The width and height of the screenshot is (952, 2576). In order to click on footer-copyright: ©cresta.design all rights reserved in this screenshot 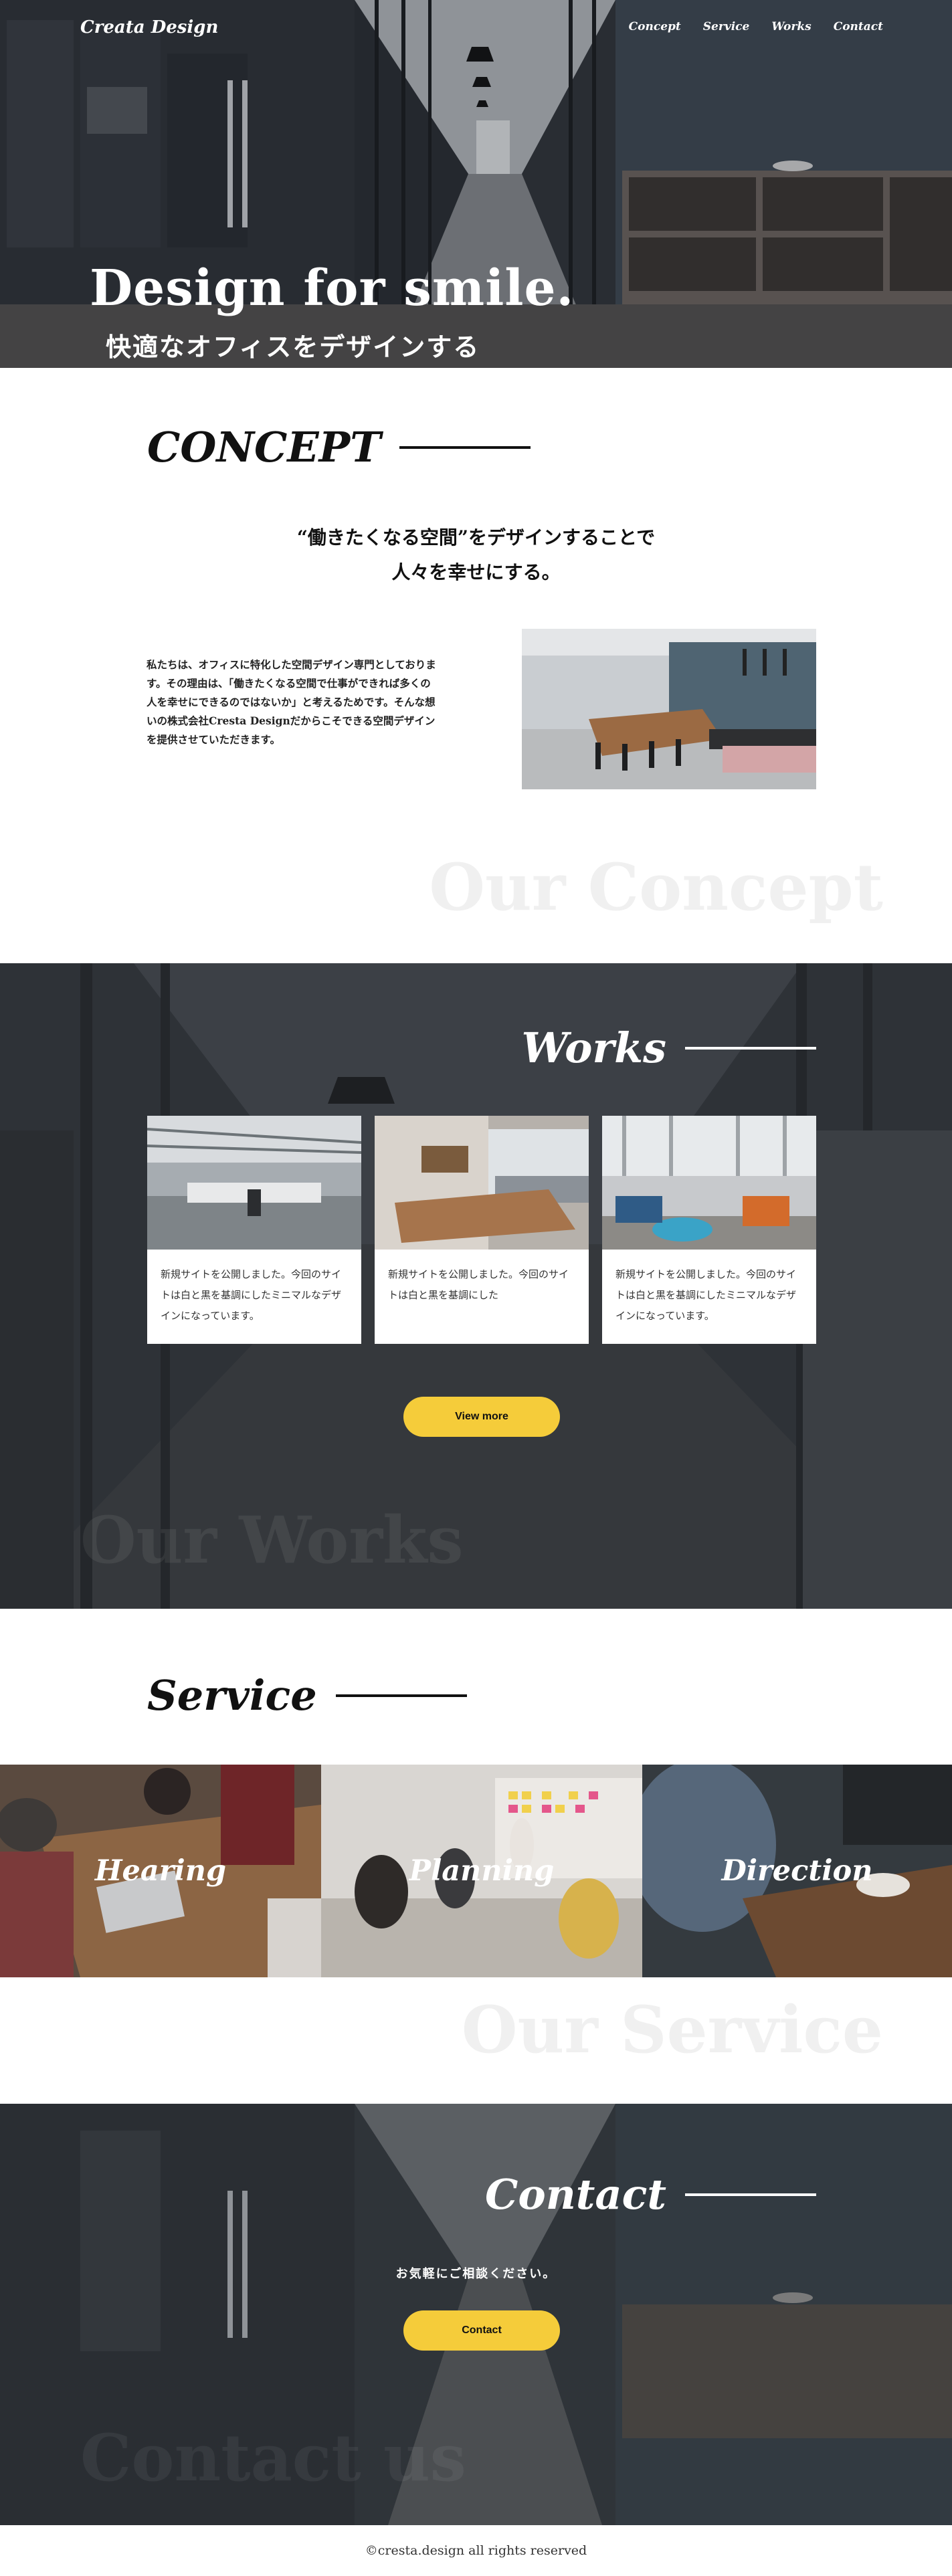, I will do `click(476, 2550)`.